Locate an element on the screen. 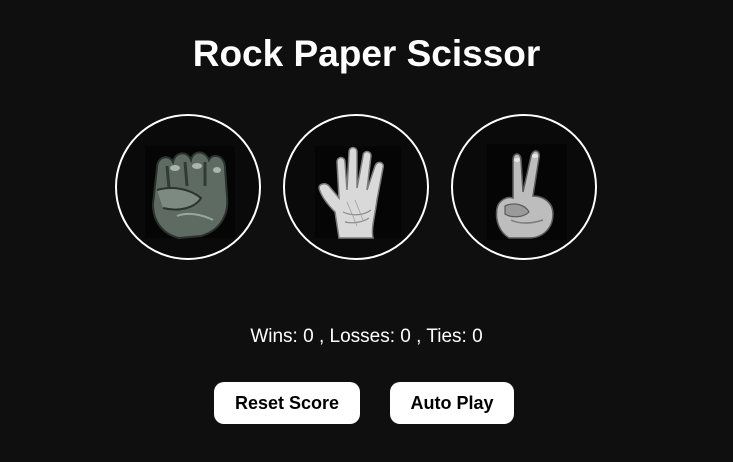 The height and width of the screenshot is (462, 733). scissors-button is located at coordinates (524, 187).